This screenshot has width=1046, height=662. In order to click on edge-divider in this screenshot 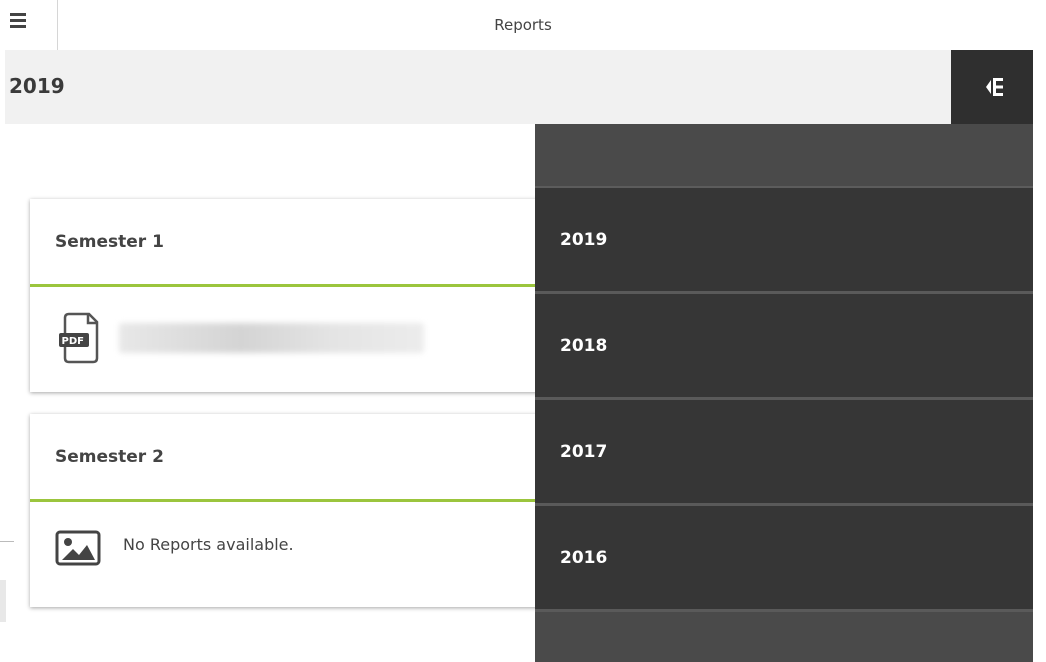, I will do `click(7, 541)`.